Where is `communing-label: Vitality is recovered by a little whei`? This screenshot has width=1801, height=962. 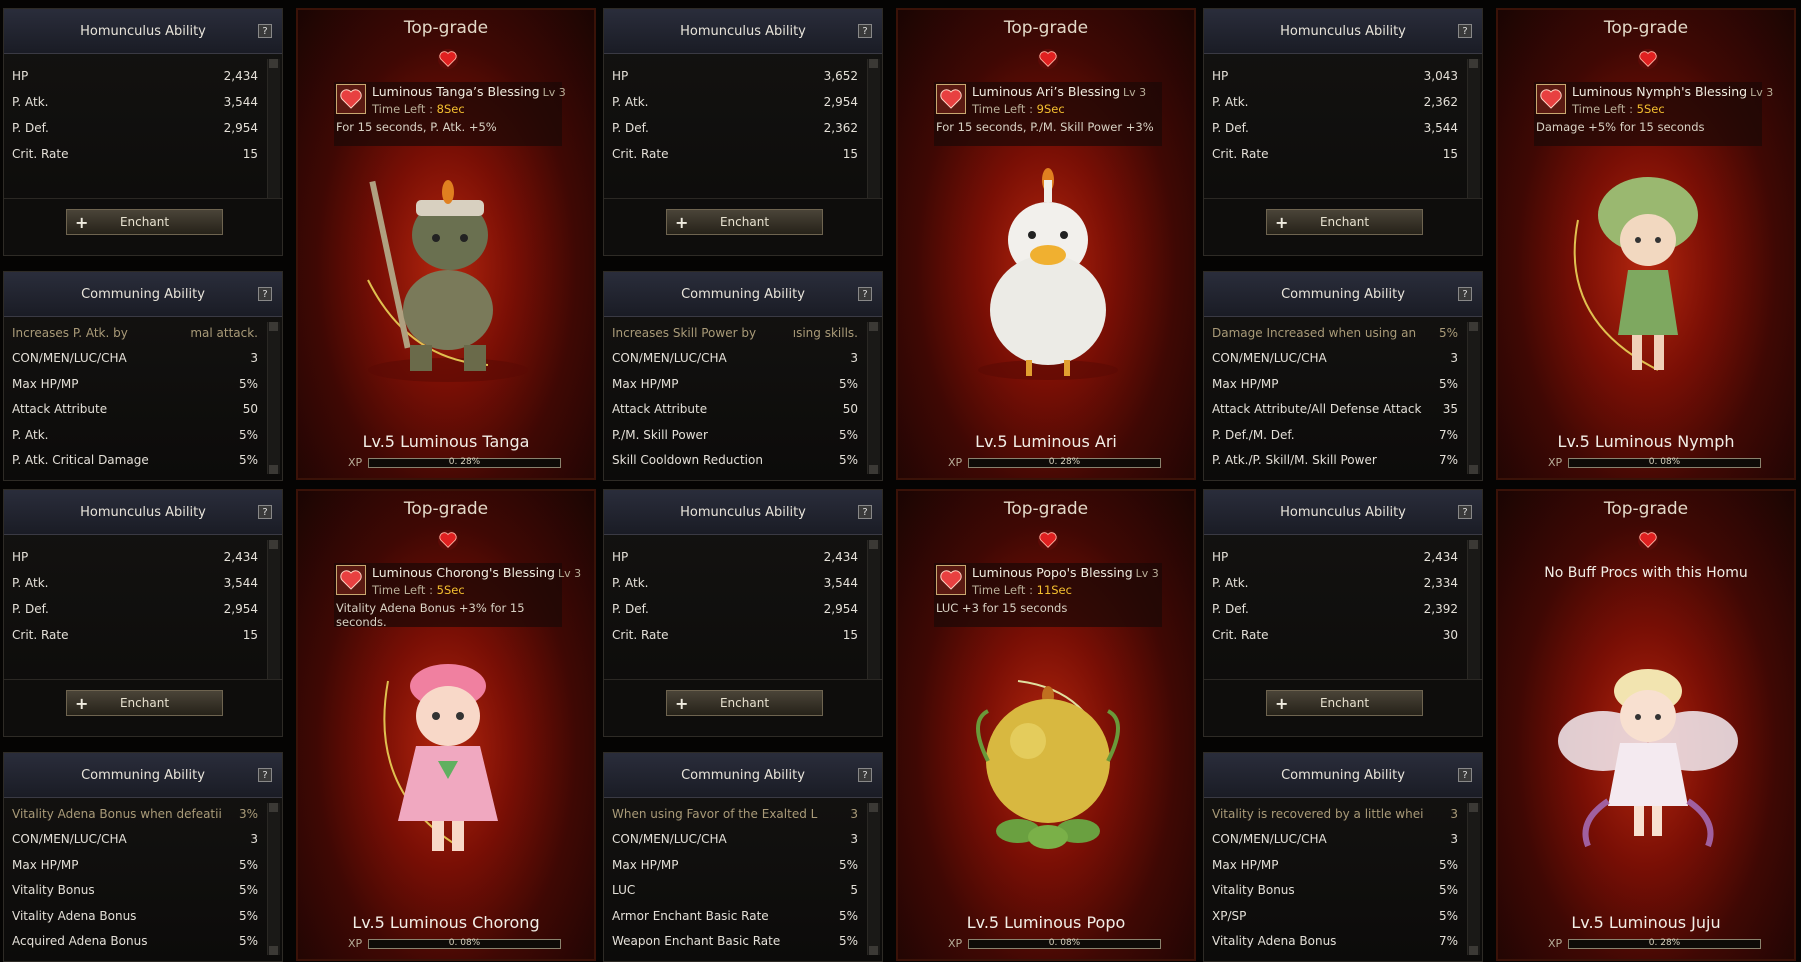
communing-label: Vitality is recovered by a little whei is located at coordinates (1318, 813).